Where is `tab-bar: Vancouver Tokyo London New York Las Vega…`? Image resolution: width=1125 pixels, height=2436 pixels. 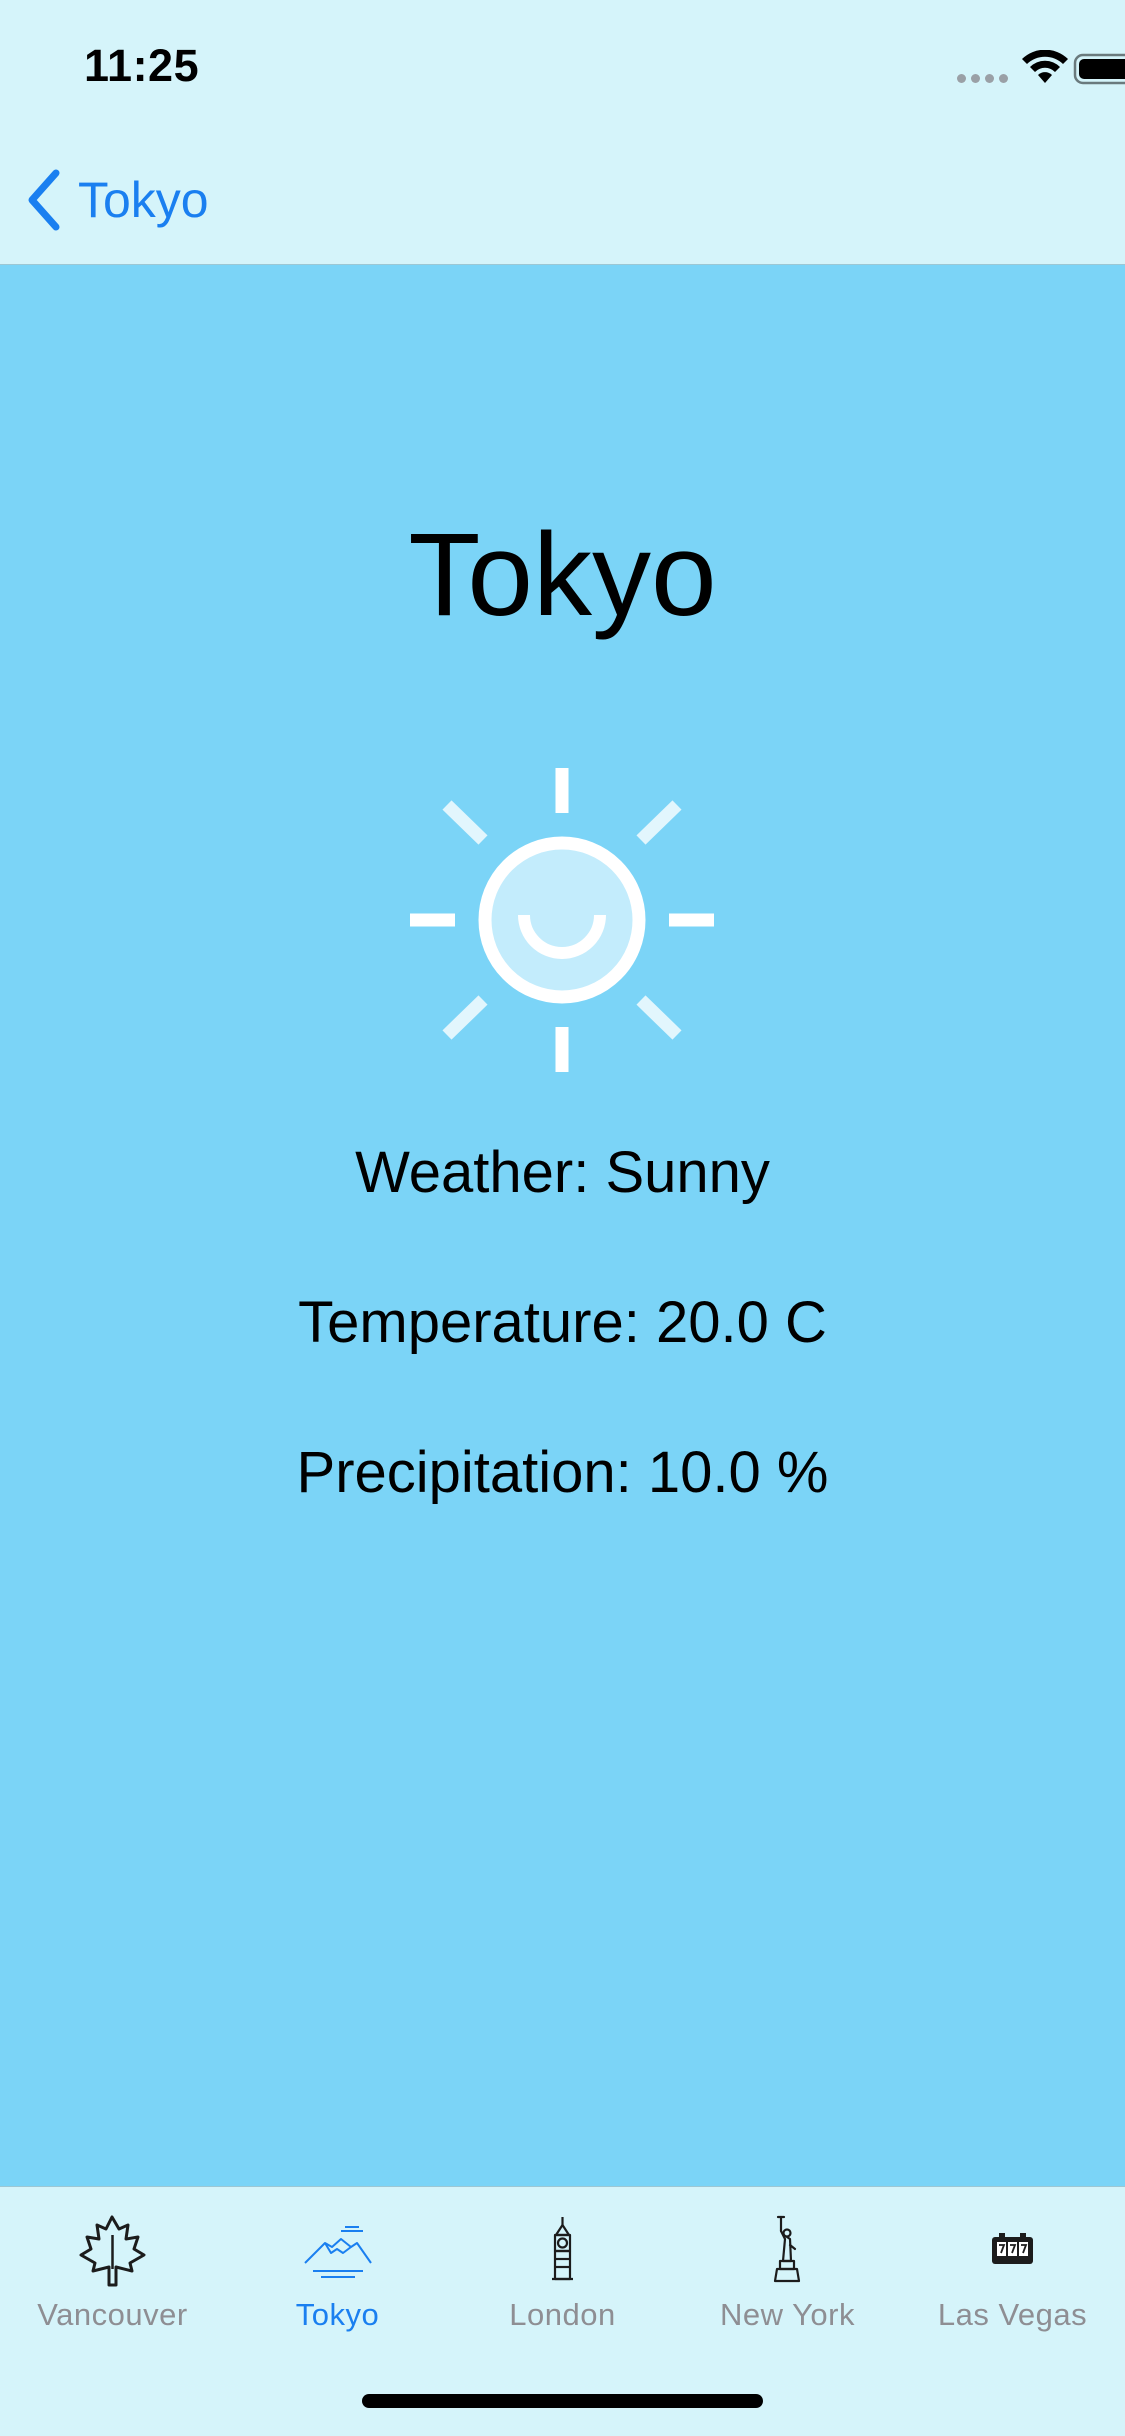
tab-bar: Vancouver Tokyo London New York Las Vega… is located at coordinates (562, 2311).